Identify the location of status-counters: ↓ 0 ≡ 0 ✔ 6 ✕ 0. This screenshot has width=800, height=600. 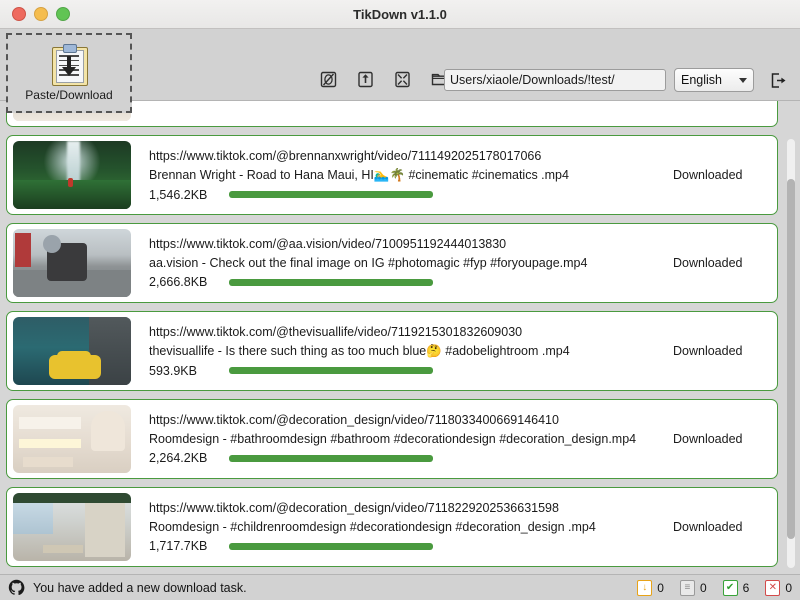
(714, 587).